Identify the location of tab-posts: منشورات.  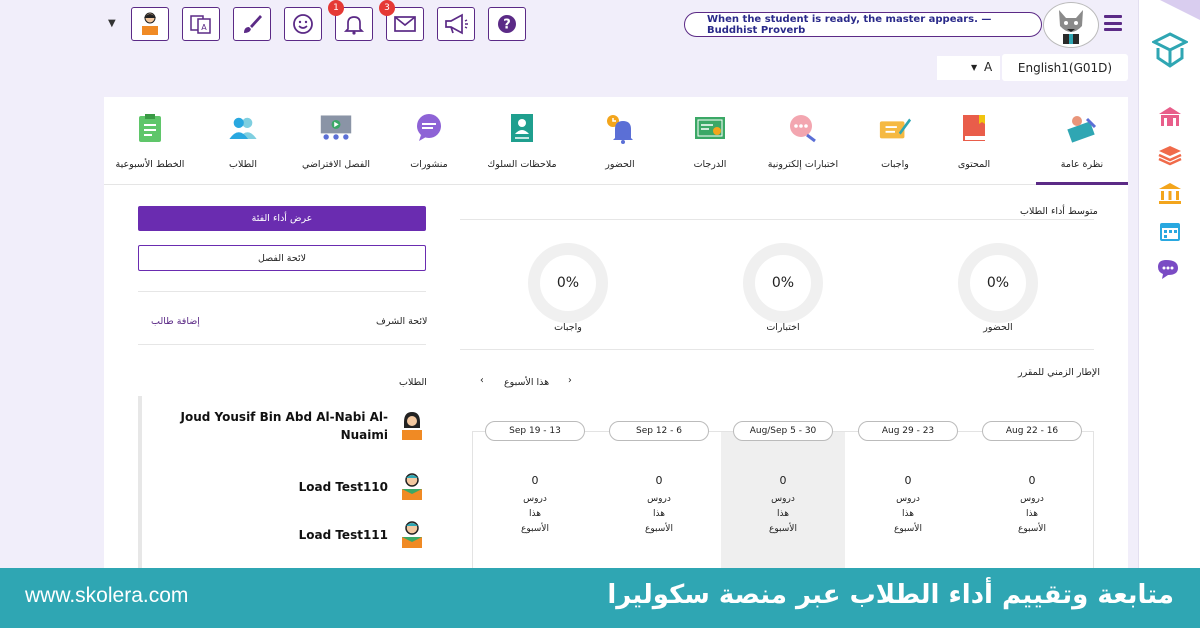
(429, 148).